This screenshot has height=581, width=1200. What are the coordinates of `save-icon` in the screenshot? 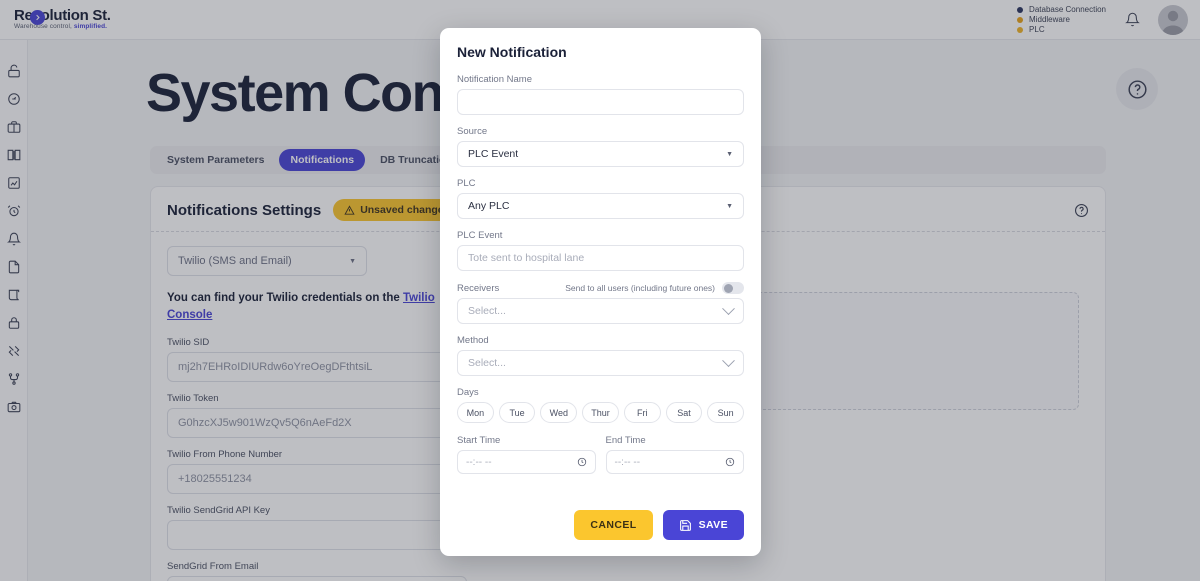 It's located at (685, 525).